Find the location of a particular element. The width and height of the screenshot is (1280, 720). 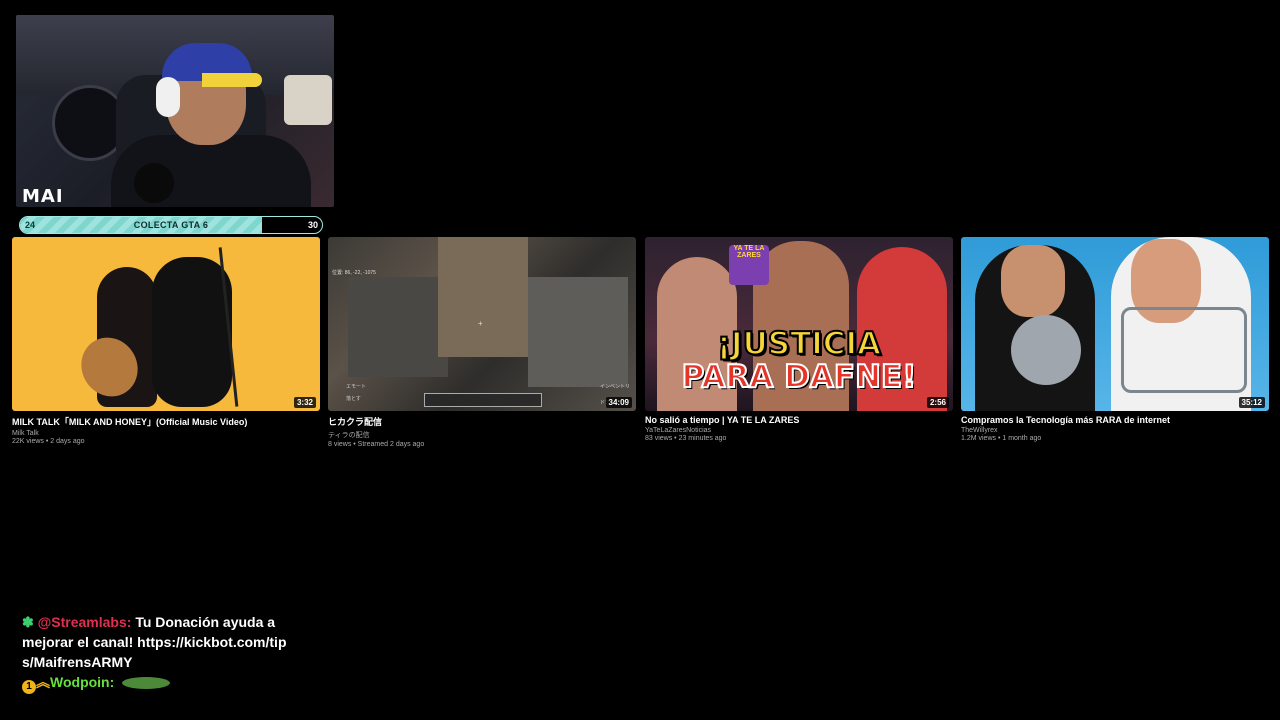

video-duration: 34:09 is located at coordinates (618, 402).